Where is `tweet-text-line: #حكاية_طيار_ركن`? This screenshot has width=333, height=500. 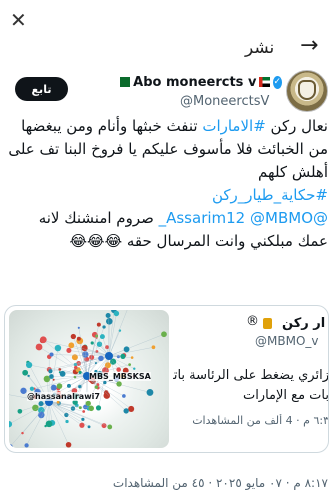
tweet-text-line: #حكاية_طيار_ركن is located at coordinates (168, 195).